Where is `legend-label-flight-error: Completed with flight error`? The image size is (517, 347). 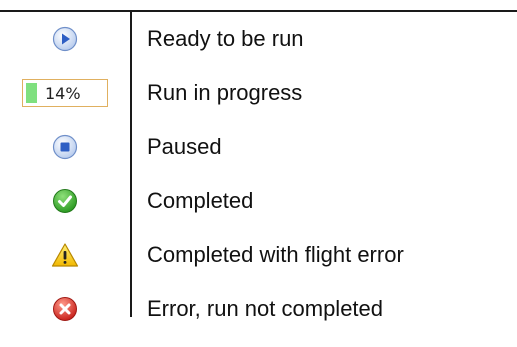 legend-label-flight-error: Completed with flight error is located at coordinates (275, 254).